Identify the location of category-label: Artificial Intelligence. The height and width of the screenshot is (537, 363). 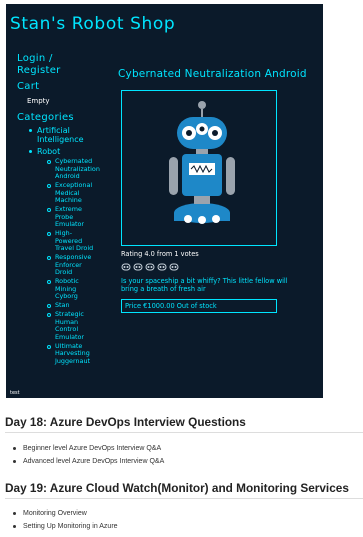
(60, 135).